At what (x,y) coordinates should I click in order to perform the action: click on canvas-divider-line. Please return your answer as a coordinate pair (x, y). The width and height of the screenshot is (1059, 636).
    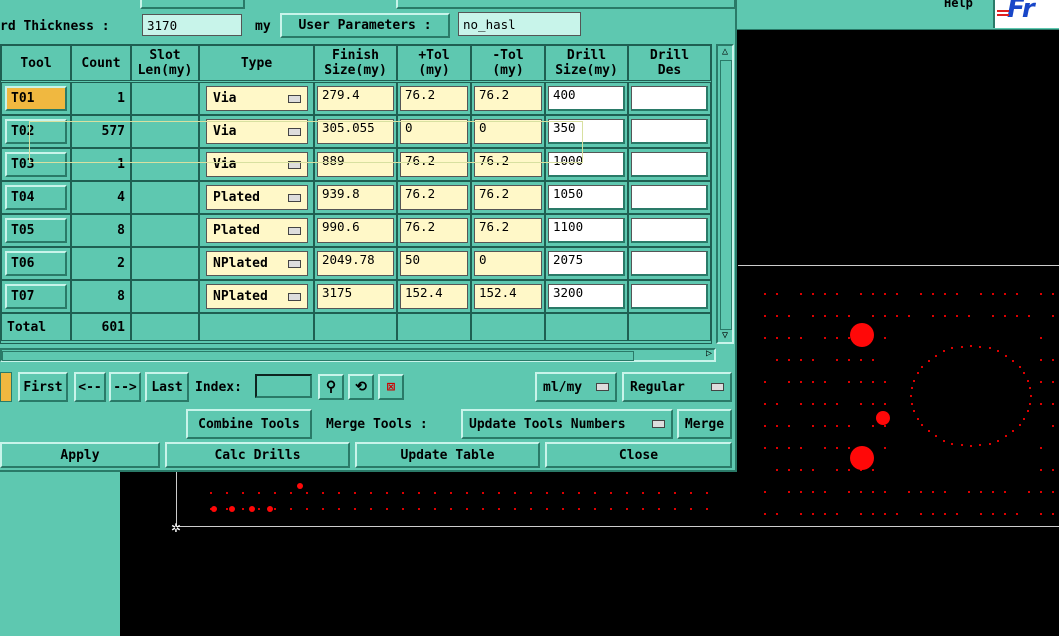
    Looking at the image, I should click on (898, 265).